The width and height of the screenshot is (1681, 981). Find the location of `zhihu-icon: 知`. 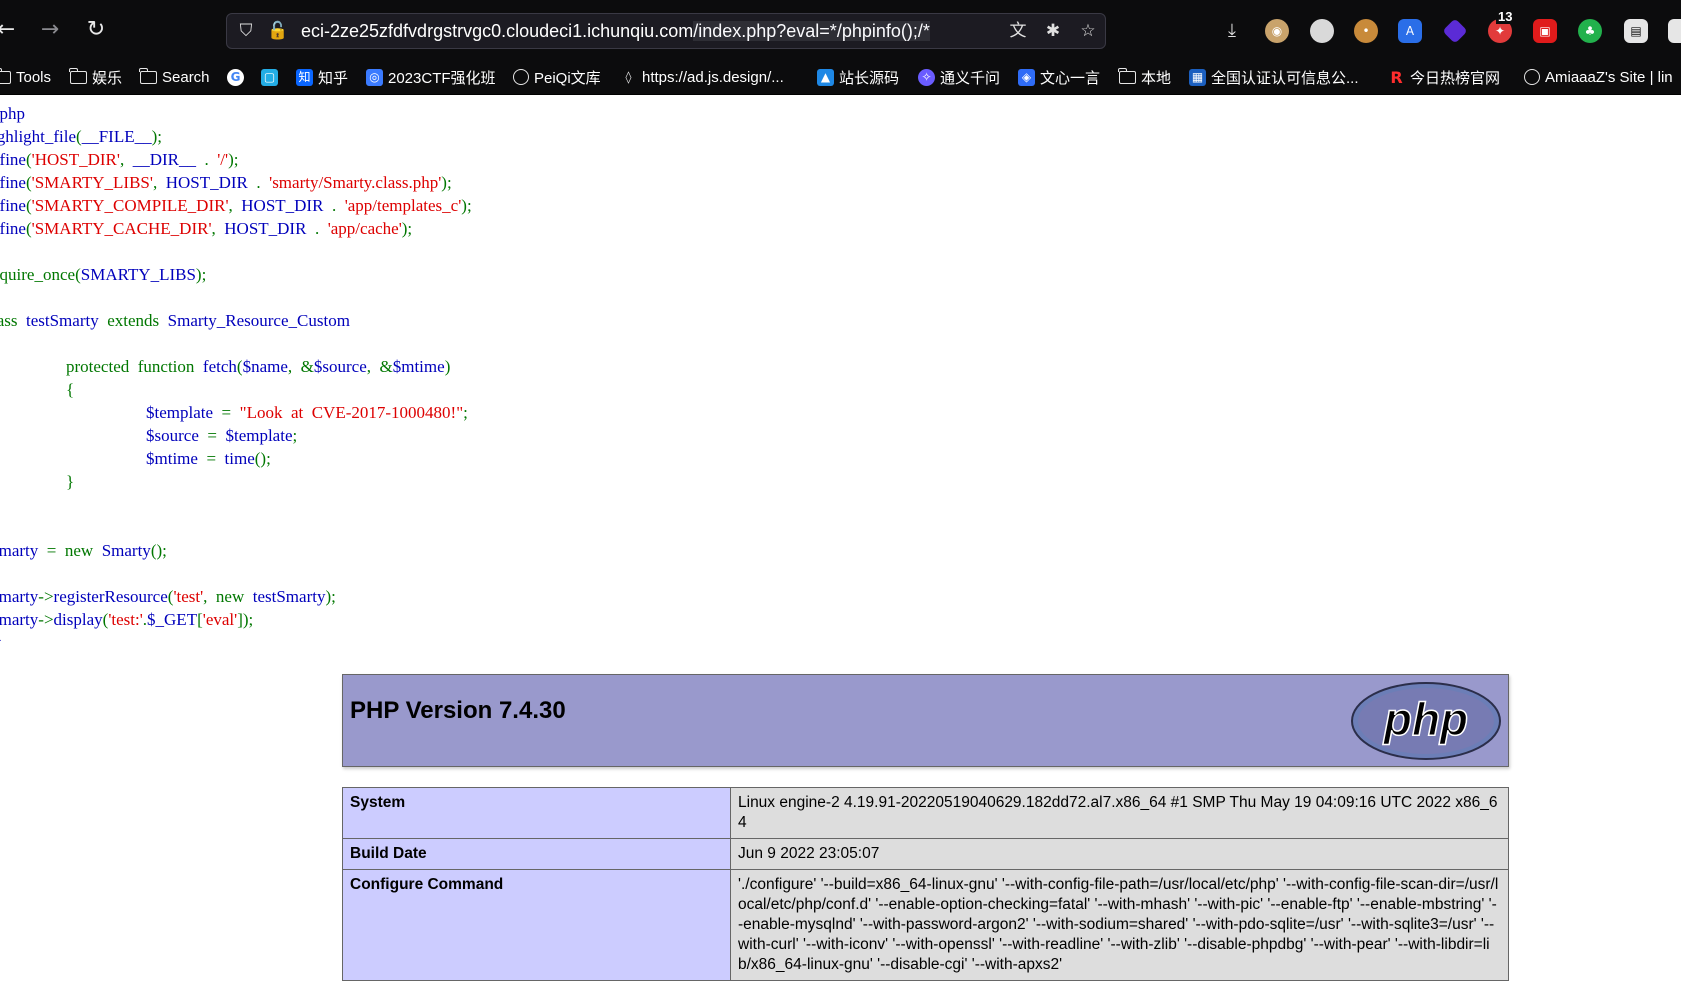

zhihu-icon: 知 is located at coordinates (304, 77).